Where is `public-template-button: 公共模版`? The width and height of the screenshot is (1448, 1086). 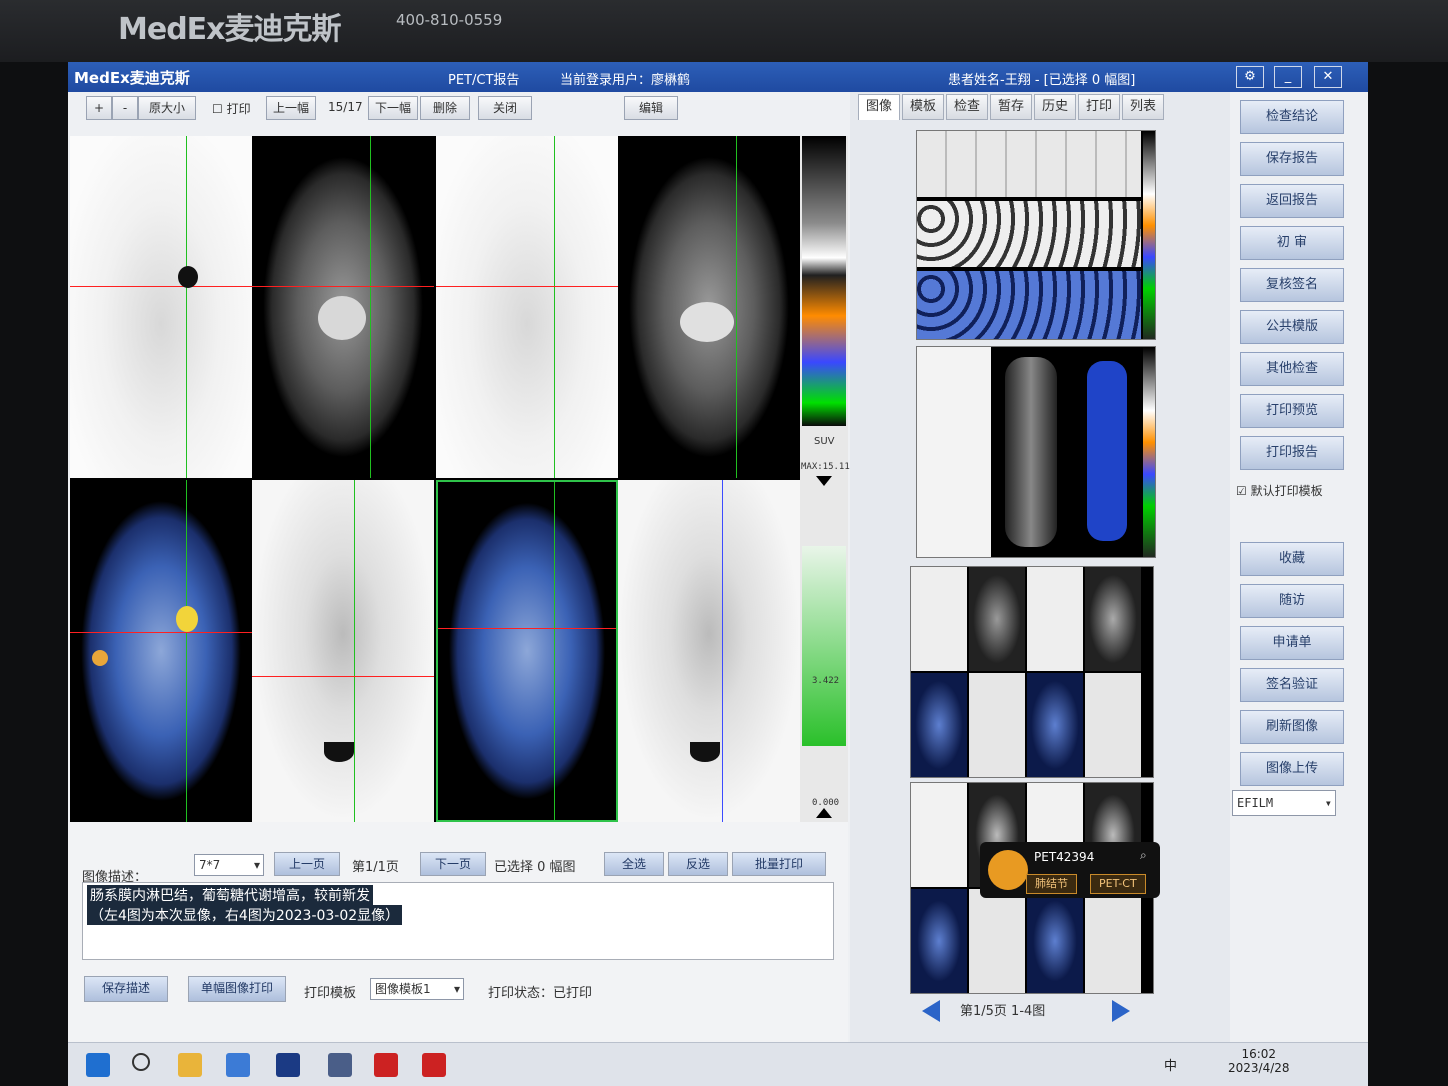 public-template-button: 公共模版 is located at coordinates (1292, 327).